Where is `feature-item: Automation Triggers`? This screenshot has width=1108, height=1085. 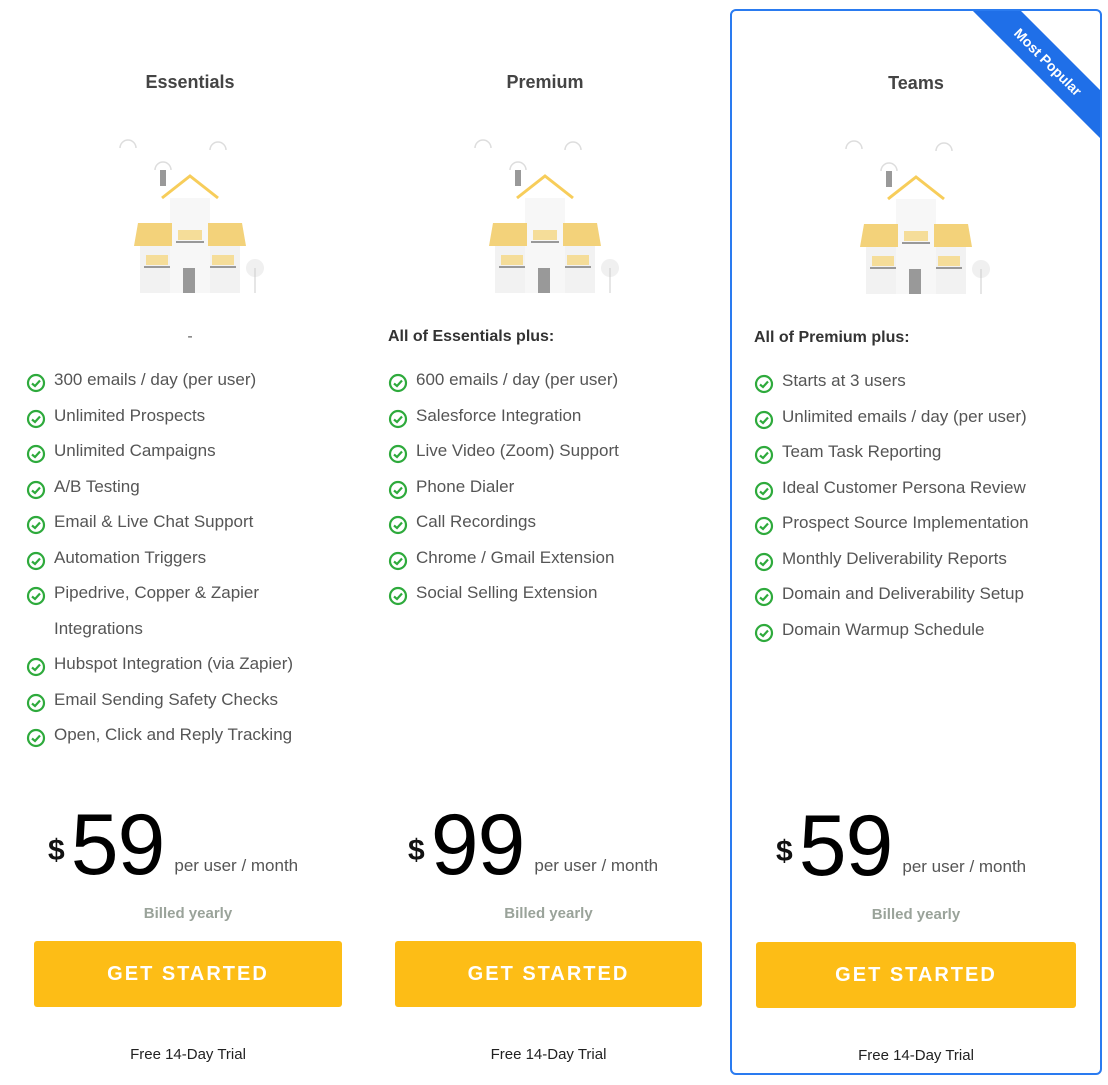 feature-item: Automation Triggers is located at coordinates (189, 558).